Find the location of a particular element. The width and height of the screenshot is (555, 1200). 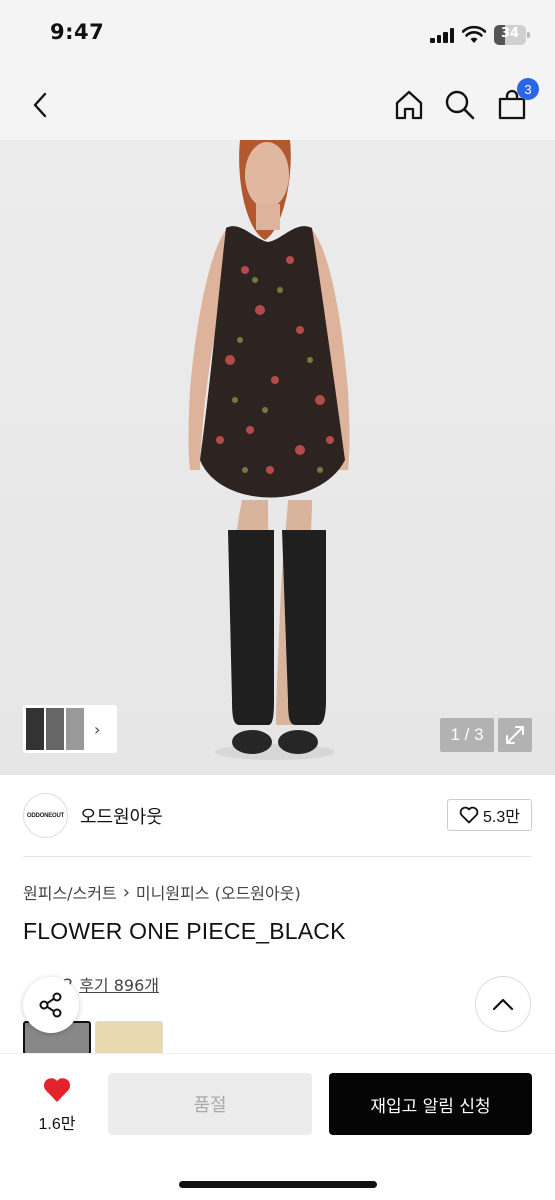

brand-row: ODDONEOUT 오드원아웃 5.3만 is located at coordinates (277, 816).